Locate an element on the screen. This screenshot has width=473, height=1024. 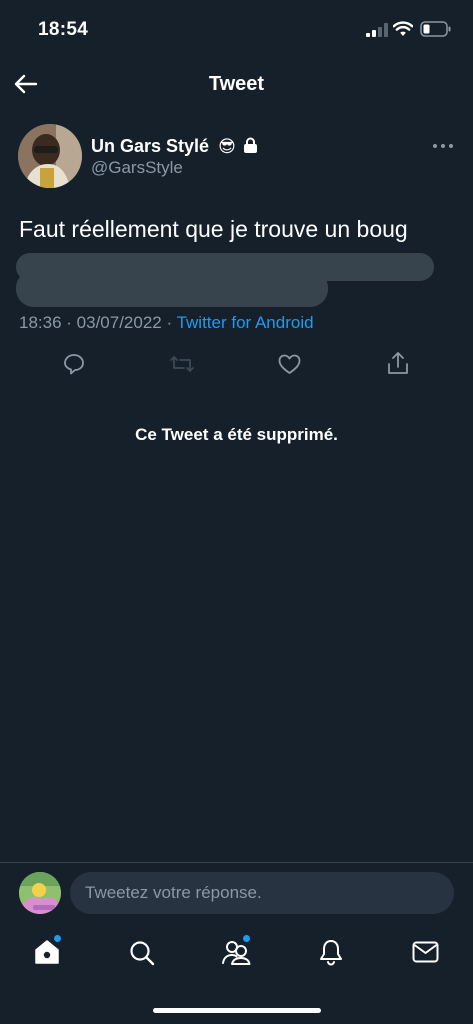
deleted-tweet-notice: Ce Tweet a été supprimé. is located at coordinates (236, 434).